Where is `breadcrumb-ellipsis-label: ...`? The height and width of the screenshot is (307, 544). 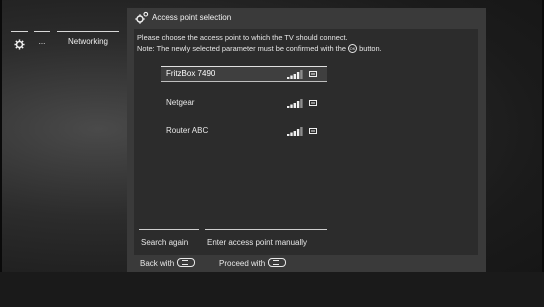
breadcrumb-ellipsis-label: ... is located at coordinates (42, 41).